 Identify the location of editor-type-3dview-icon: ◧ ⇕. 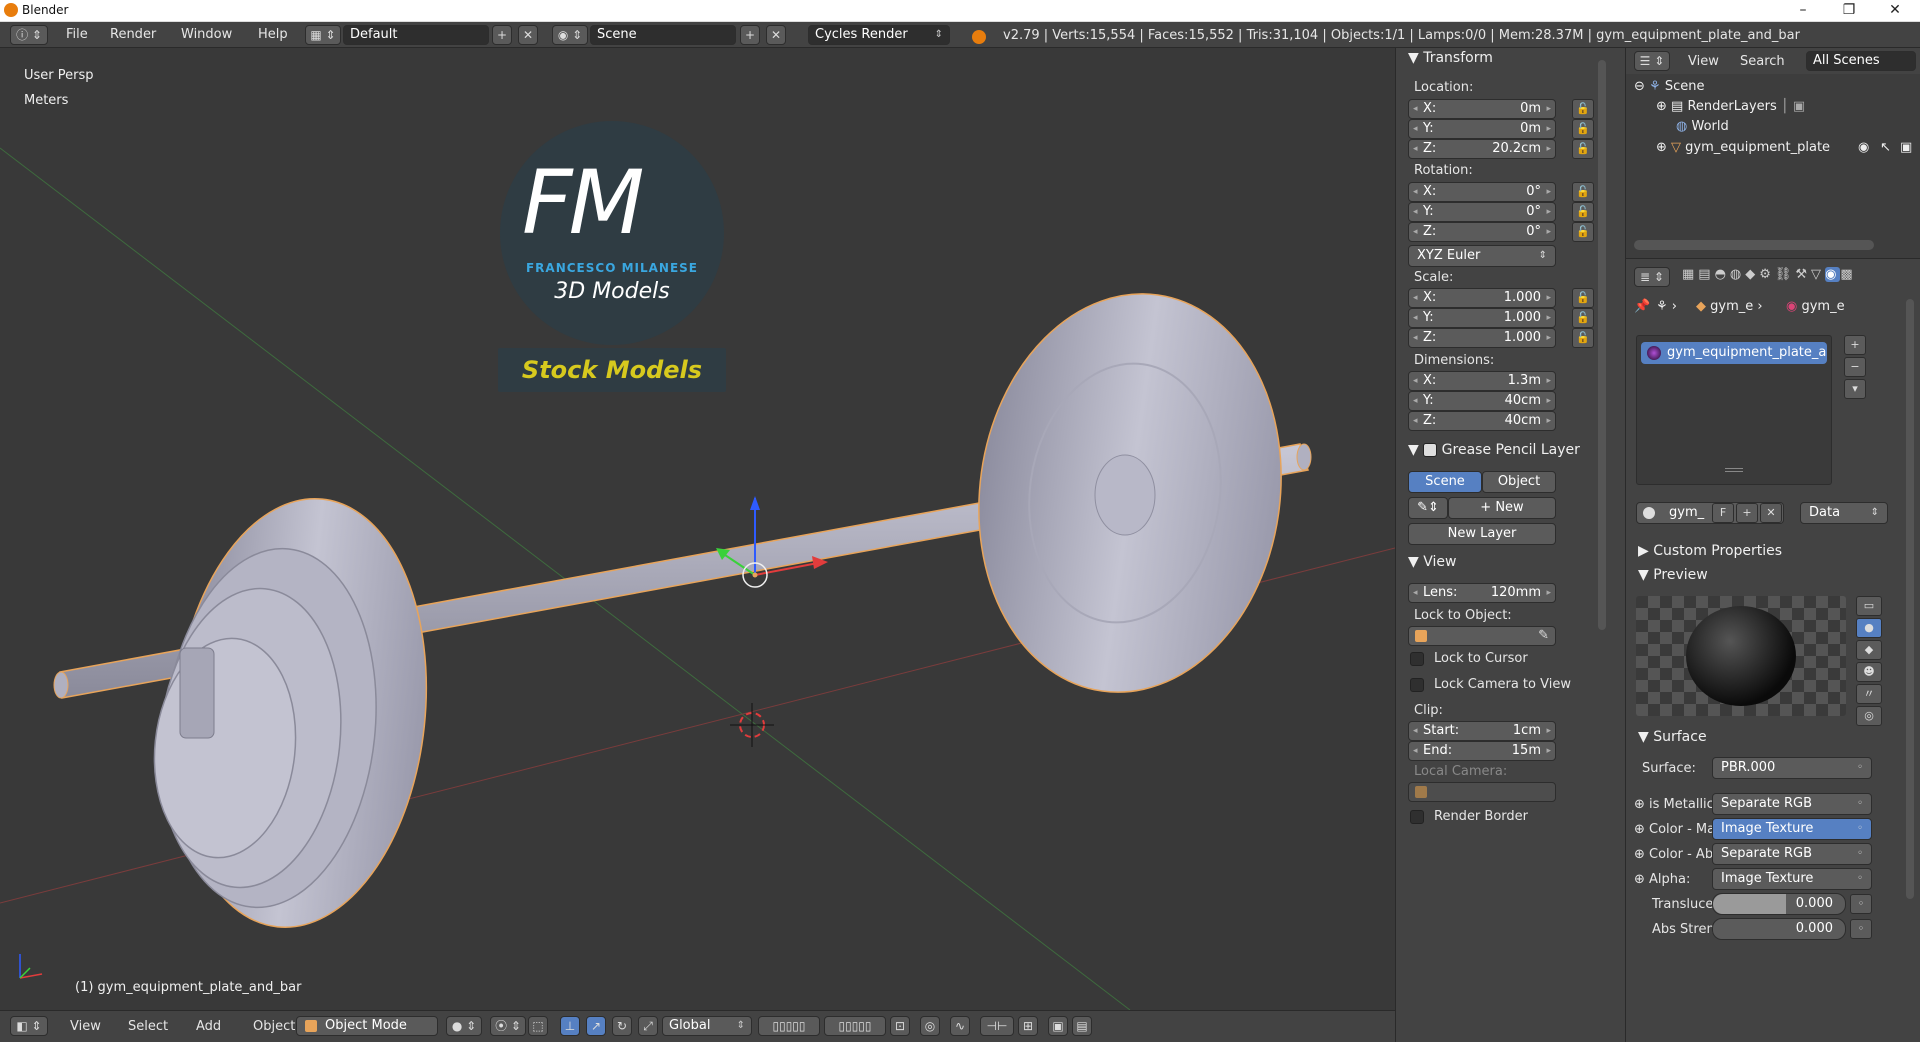
(29, 1026).